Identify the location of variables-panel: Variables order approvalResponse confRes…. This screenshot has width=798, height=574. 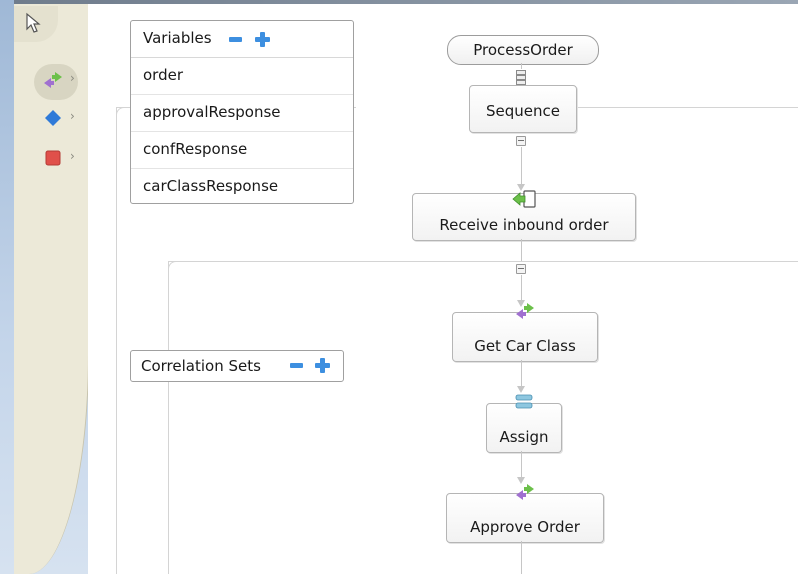
(242, 112).